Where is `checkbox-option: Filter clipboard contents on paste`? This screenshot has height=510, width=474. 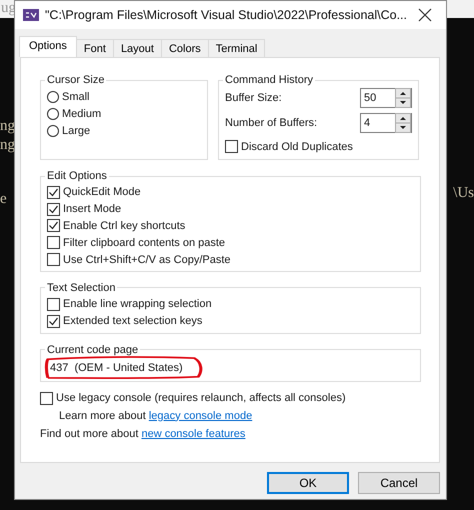 checkbox-option: Filter clipboard contents on paste is located at coordinates (230, 243).